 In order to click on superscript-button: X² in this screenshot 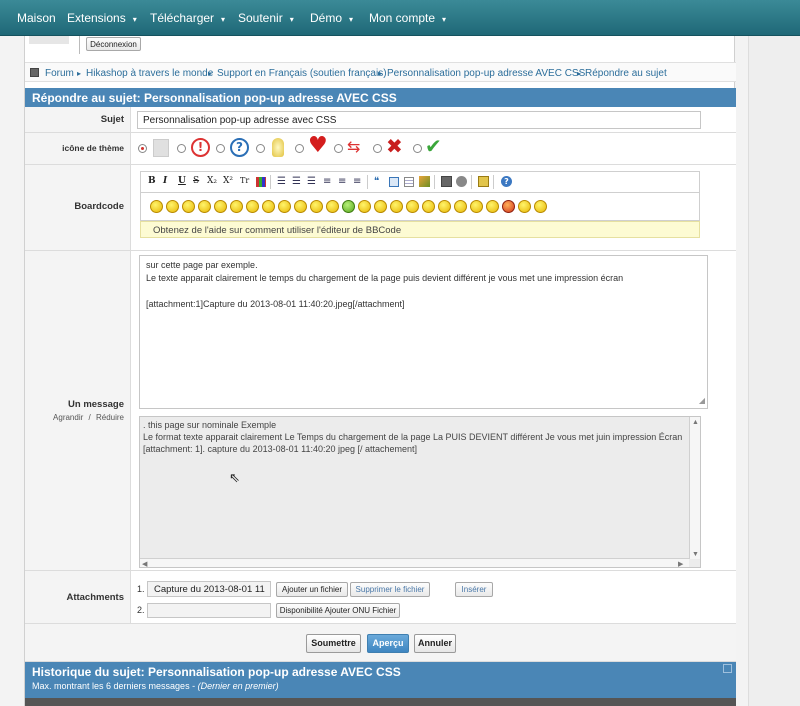, I will do `click(228, 181)`.